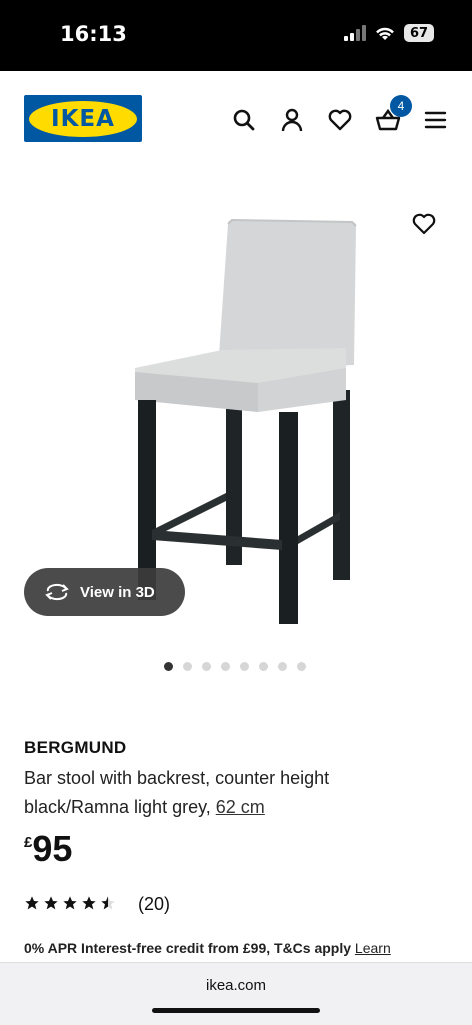 This screenshot has width=472, height=1025. I want to click on rating-stars, so click(70, 903).